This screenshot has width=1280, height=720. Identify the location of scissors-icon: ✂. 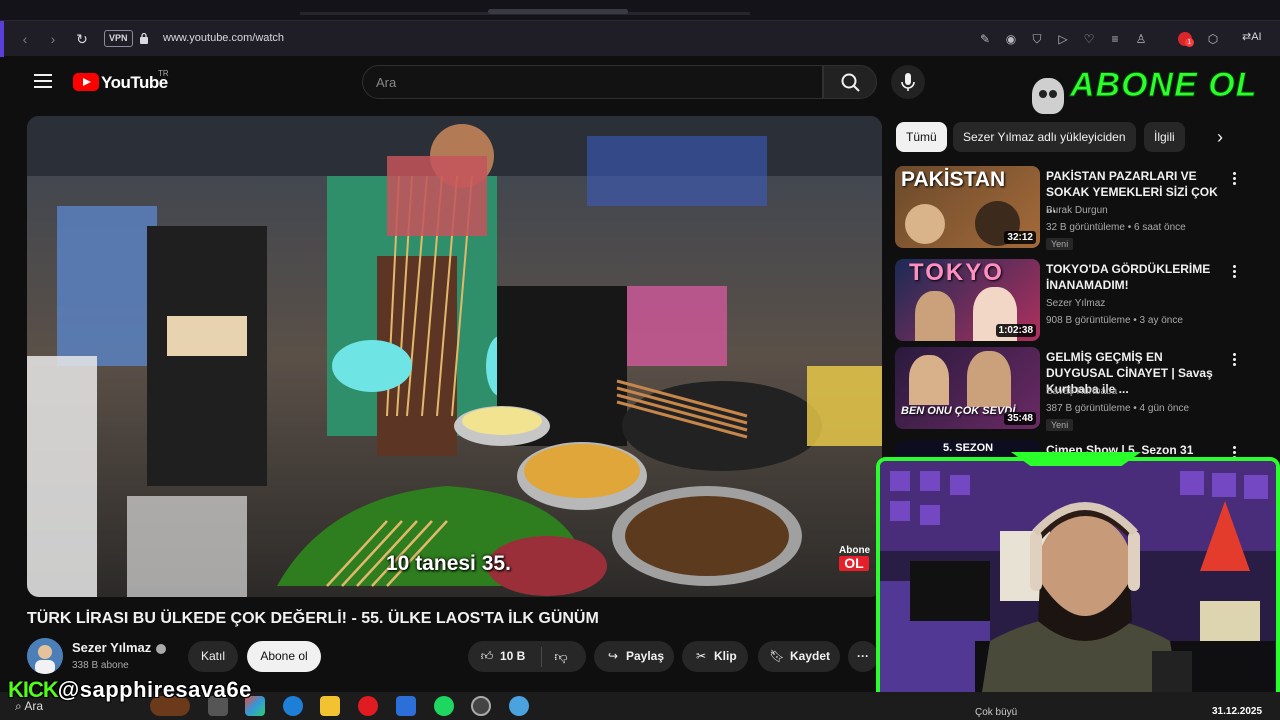
(701, 656).